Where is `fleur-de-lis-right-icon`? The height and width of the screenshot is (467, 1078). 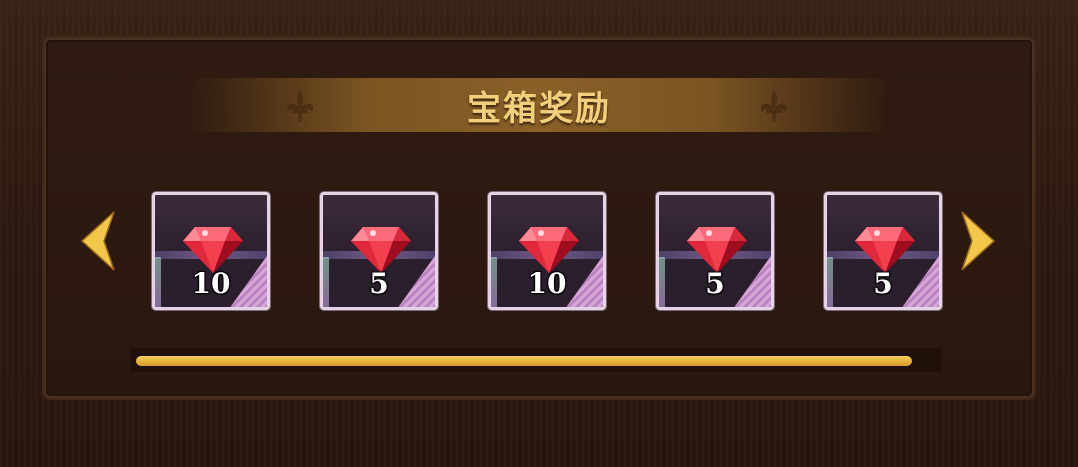 fleur-de-lis-right-icon is located at coordinates (774, 106).